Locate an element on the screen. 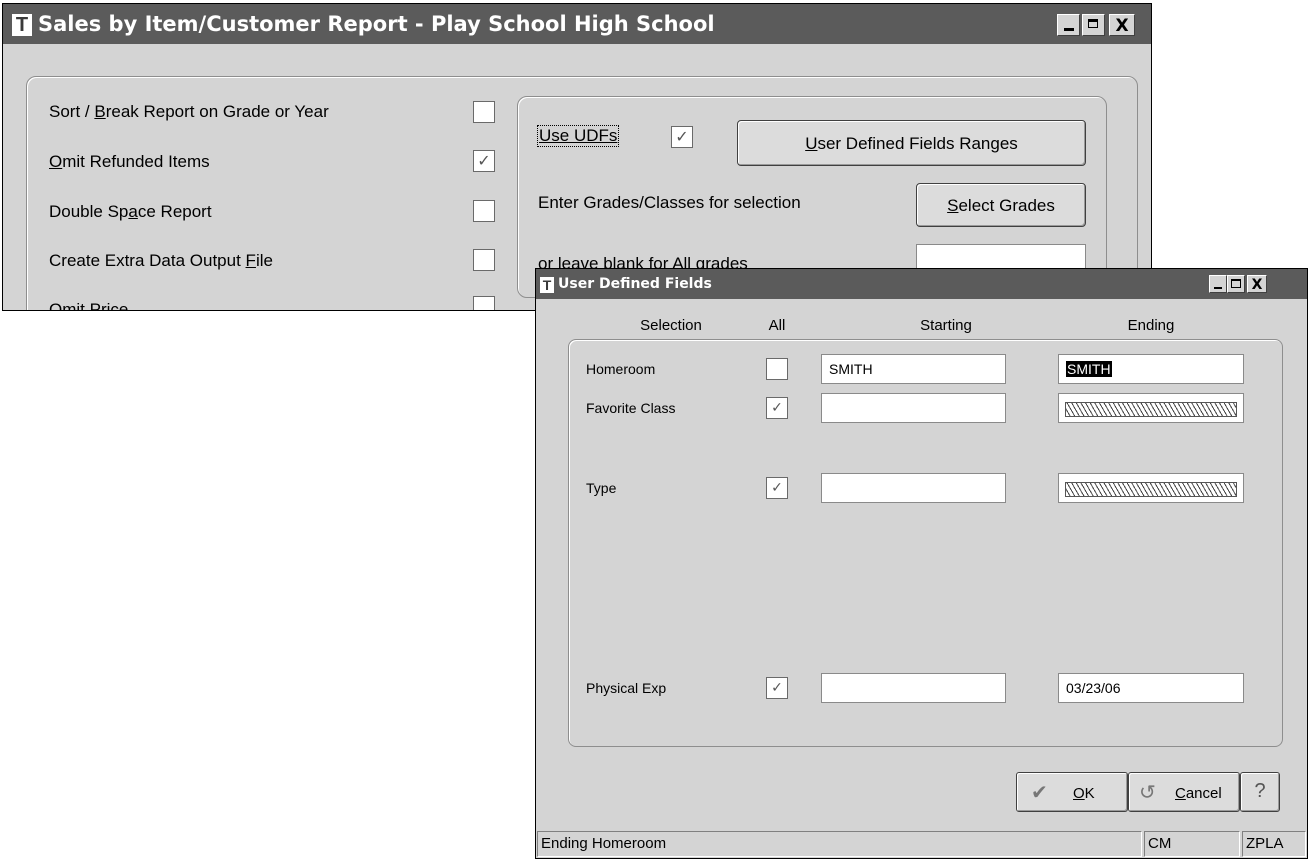 Image resolution: width=1308 pixels, height=859 pixels. ending-field-favorite-class is located at coordinates (1151, 408).